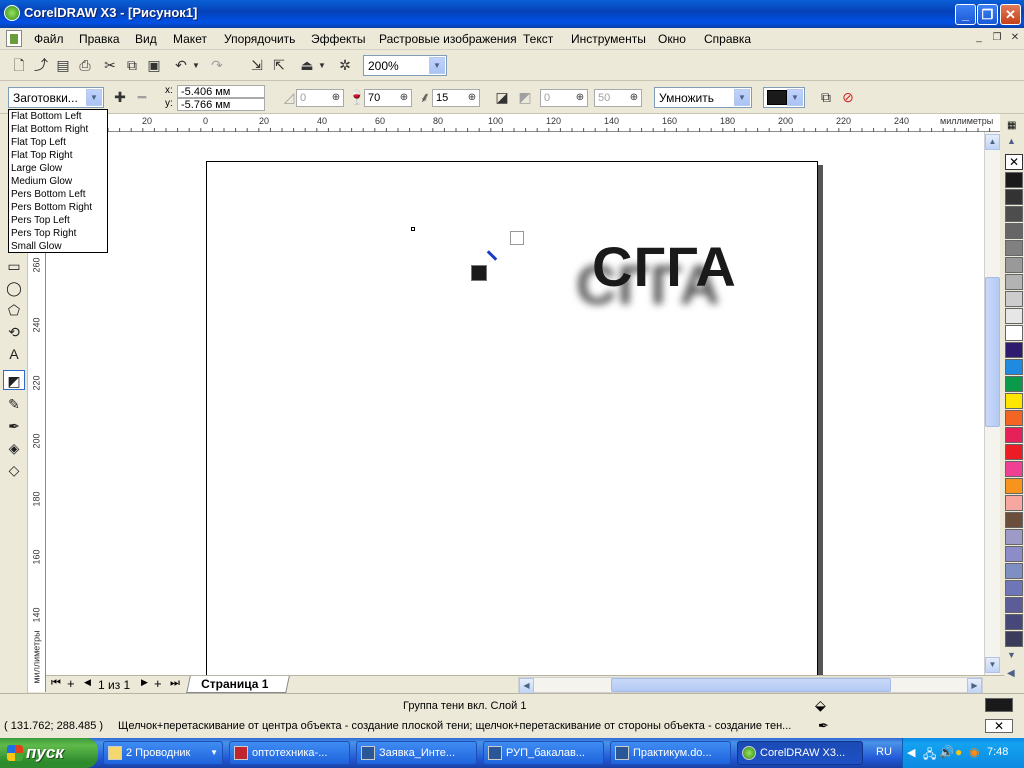 This screenshot has width=1024, height=768. Describe the element at coordinates (946, 752) in the screenshot. I see `volume-icon: 🔊` at that location.